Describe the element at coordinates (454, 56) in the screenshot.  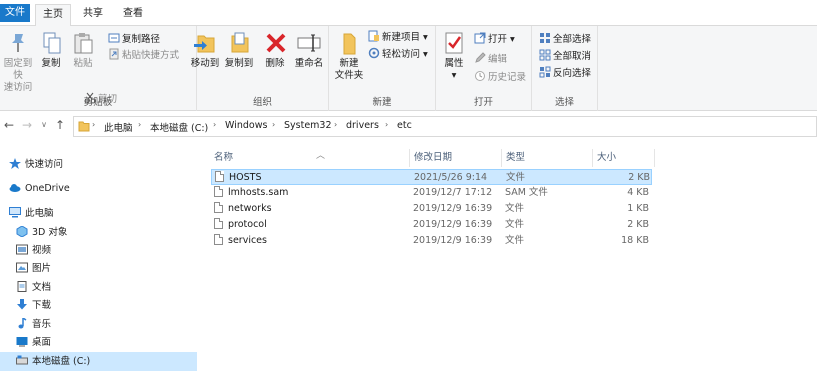
I see `properties-button: 属性 ▾` at that location.